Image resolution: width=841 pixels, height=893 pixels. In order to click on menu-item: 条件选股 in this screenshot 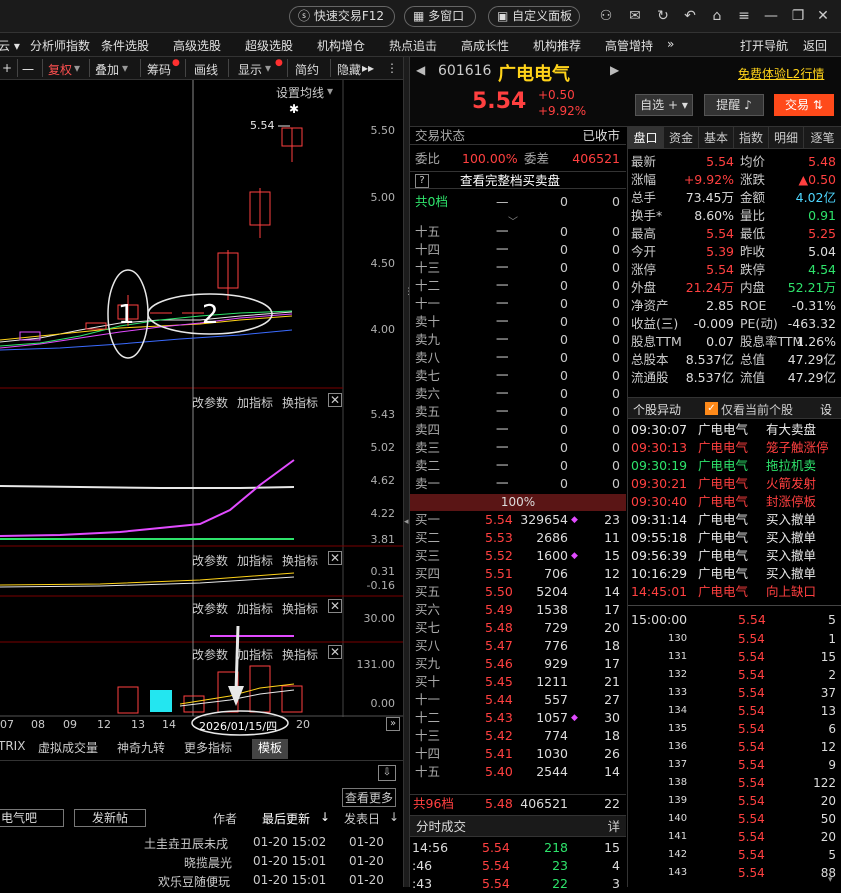, I will do `click(125, 45)`.